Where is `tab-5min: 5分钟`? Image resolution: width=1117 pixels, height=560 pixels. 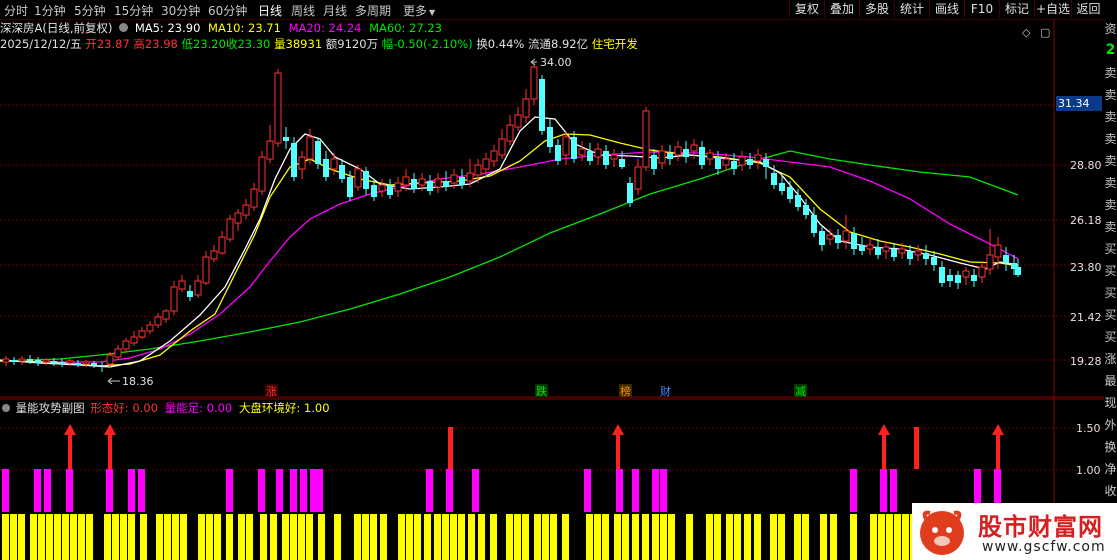
tab-5min: 5分钟 is located at coordinates (90, 10).